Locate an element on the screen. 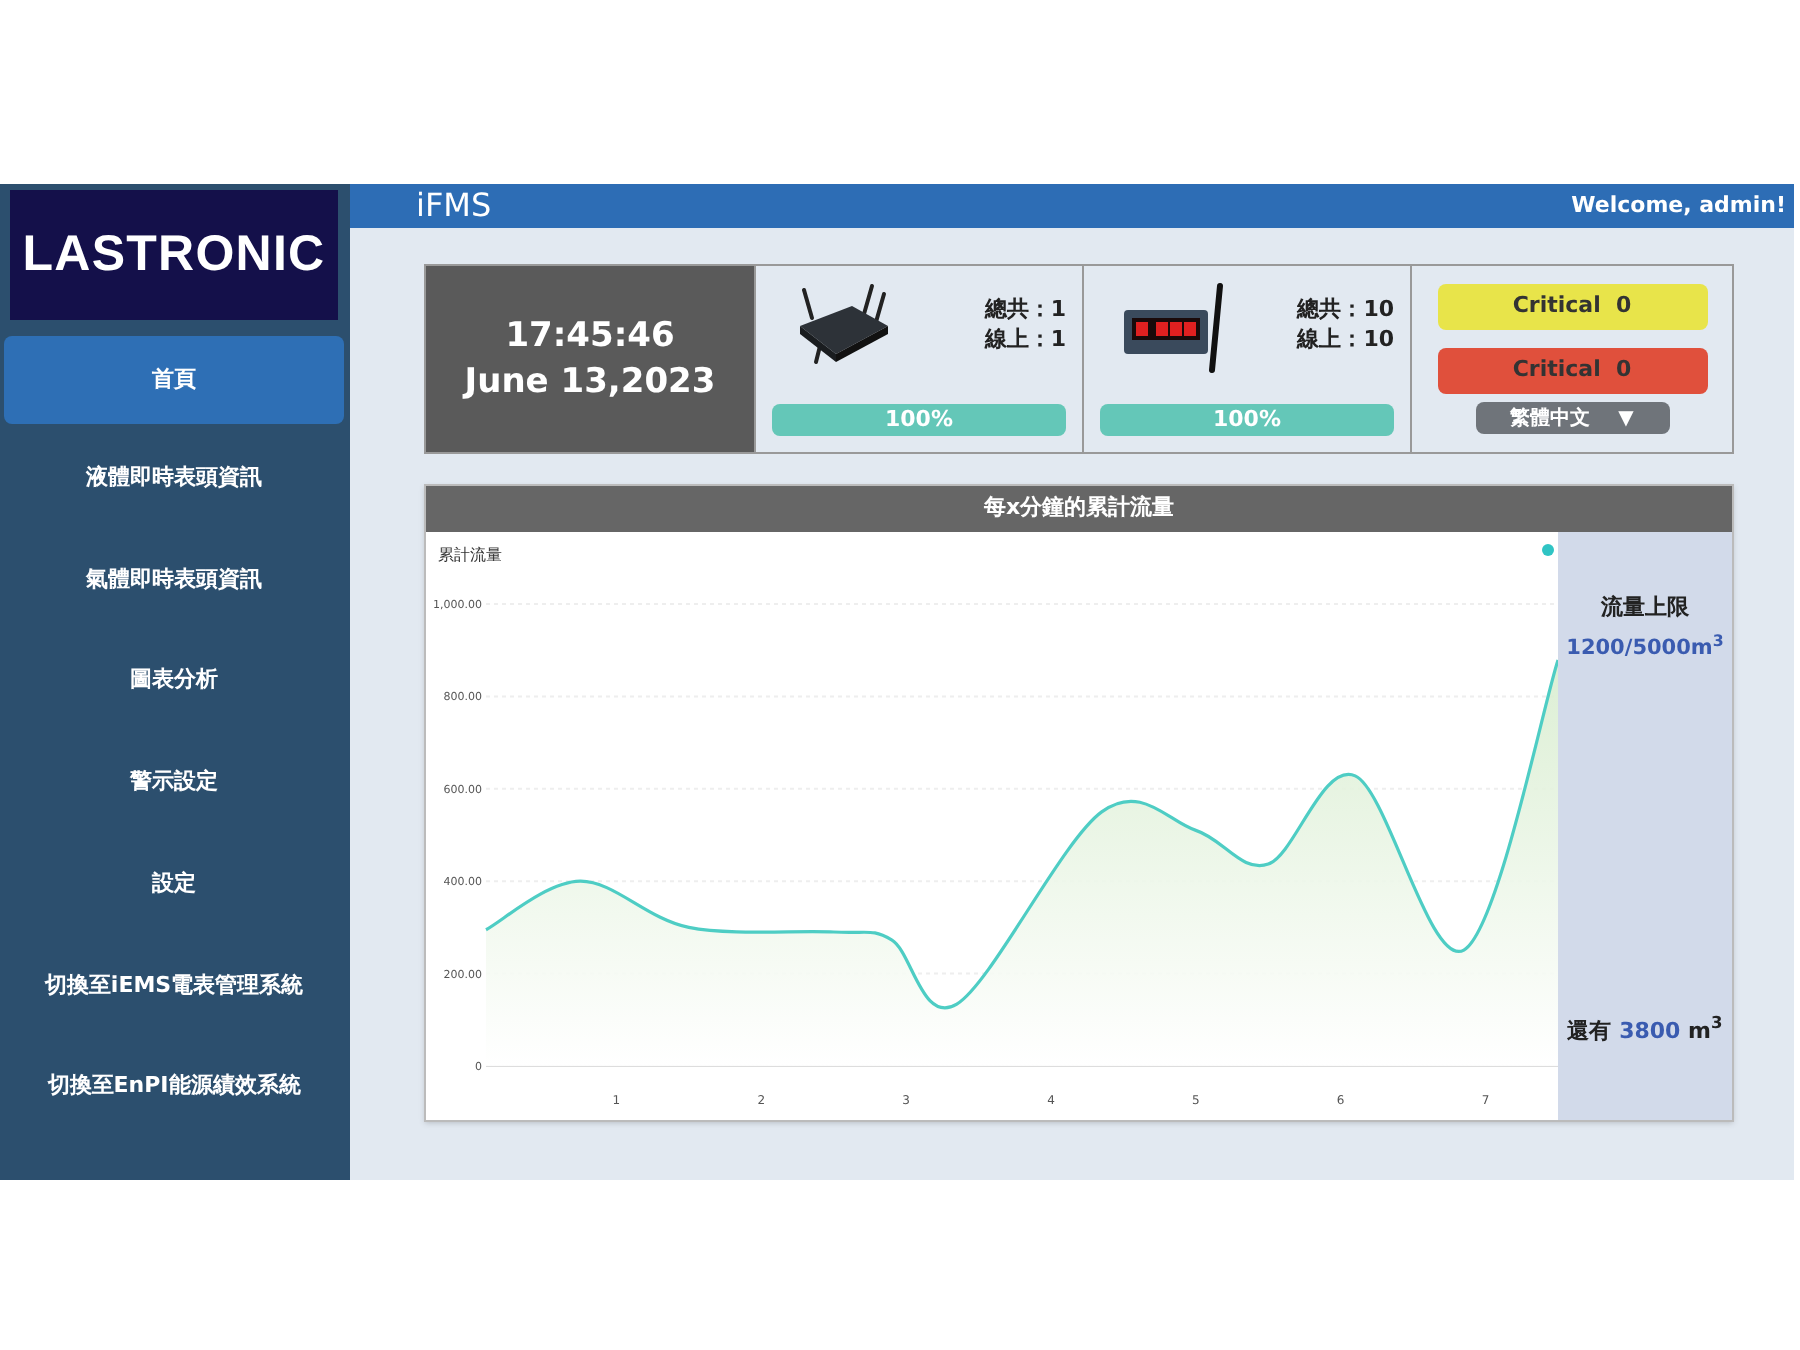 The width and height of the screenshot is (1800, 1350). language-select: 繁體中文 ▼ is located at coordinates (1572, 418).